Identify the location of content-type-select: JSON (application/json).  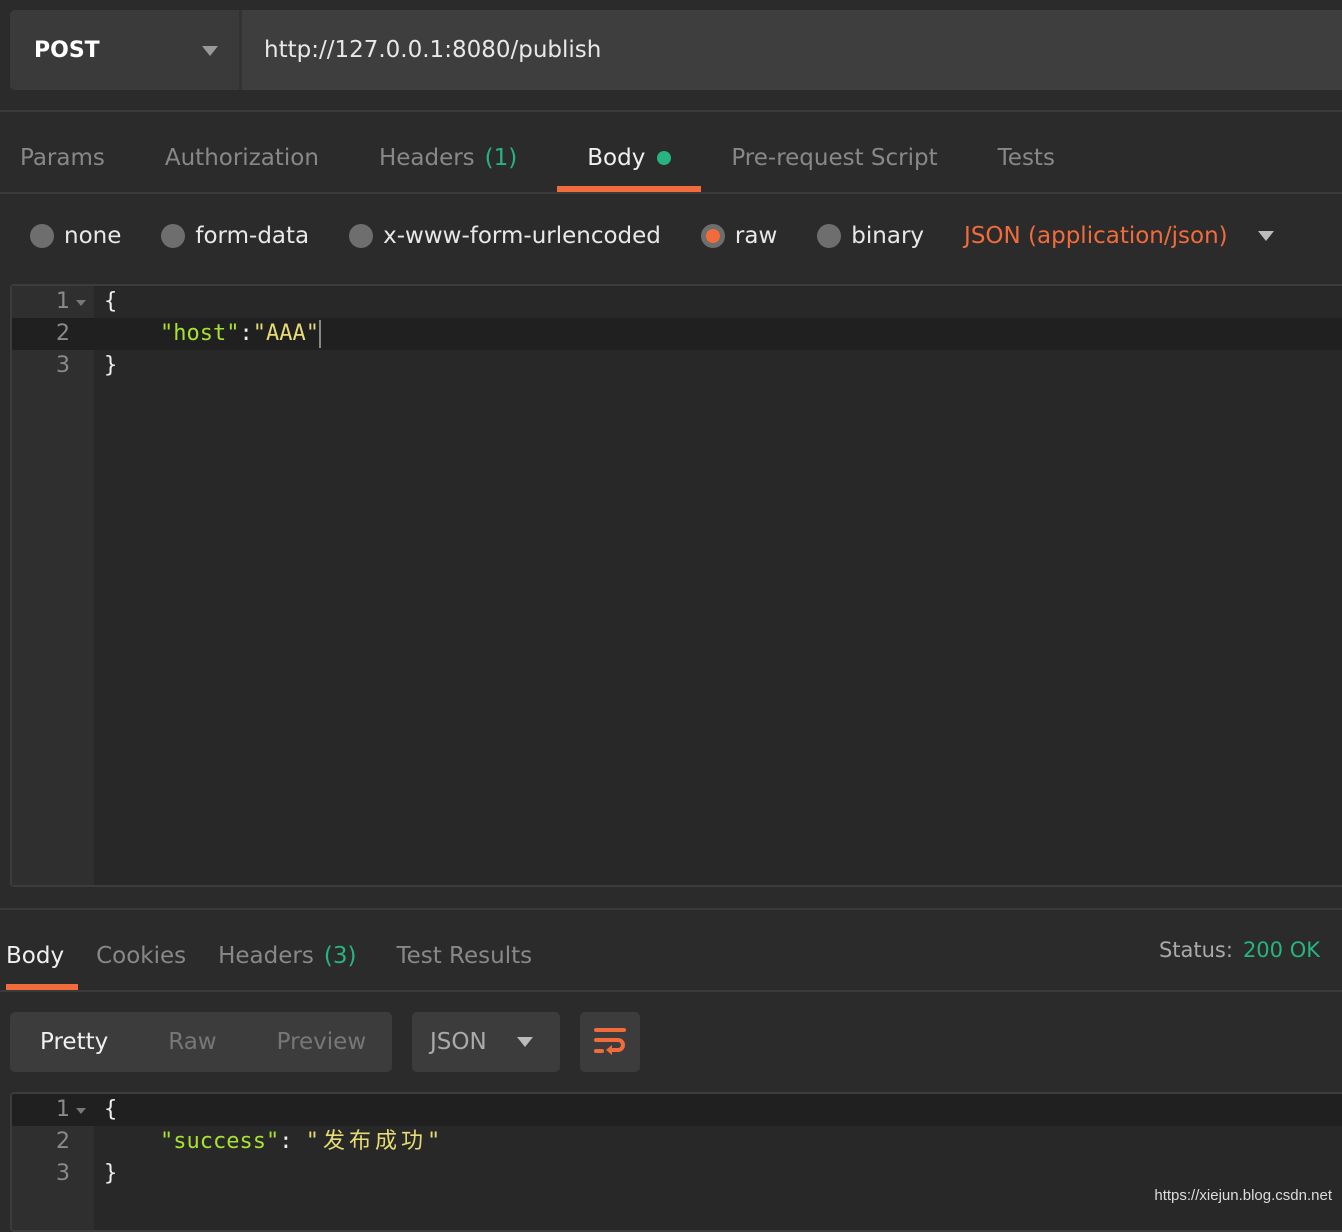
(1119, 236).